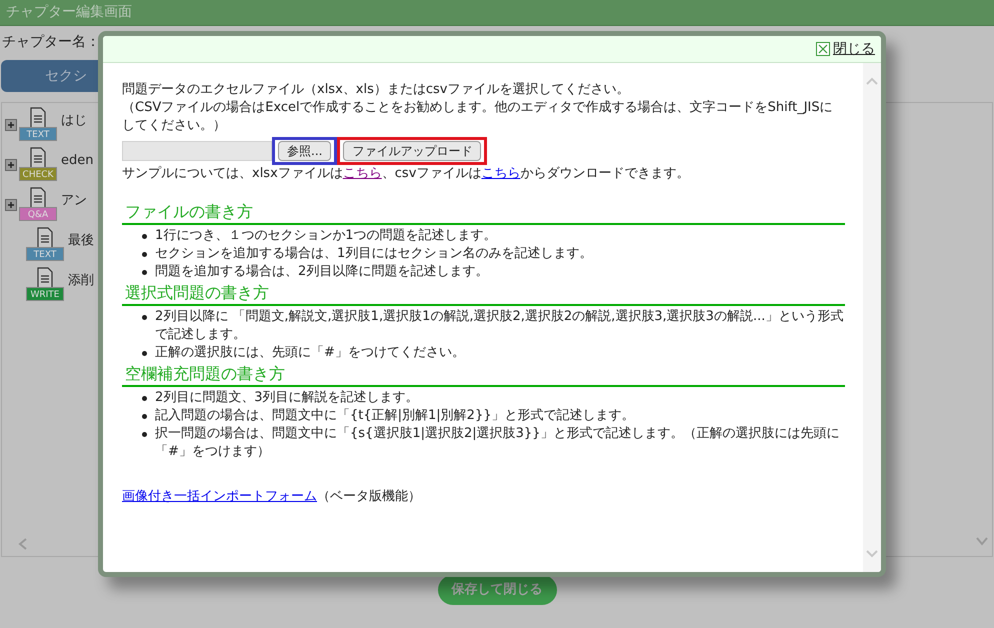 Image resolution: width=994 pixels, height=628 pixels. What do you see at coordinates (74, 120) in the screenshot?
I see `tree-item-label: はじ` at bounding box center [74, 120].